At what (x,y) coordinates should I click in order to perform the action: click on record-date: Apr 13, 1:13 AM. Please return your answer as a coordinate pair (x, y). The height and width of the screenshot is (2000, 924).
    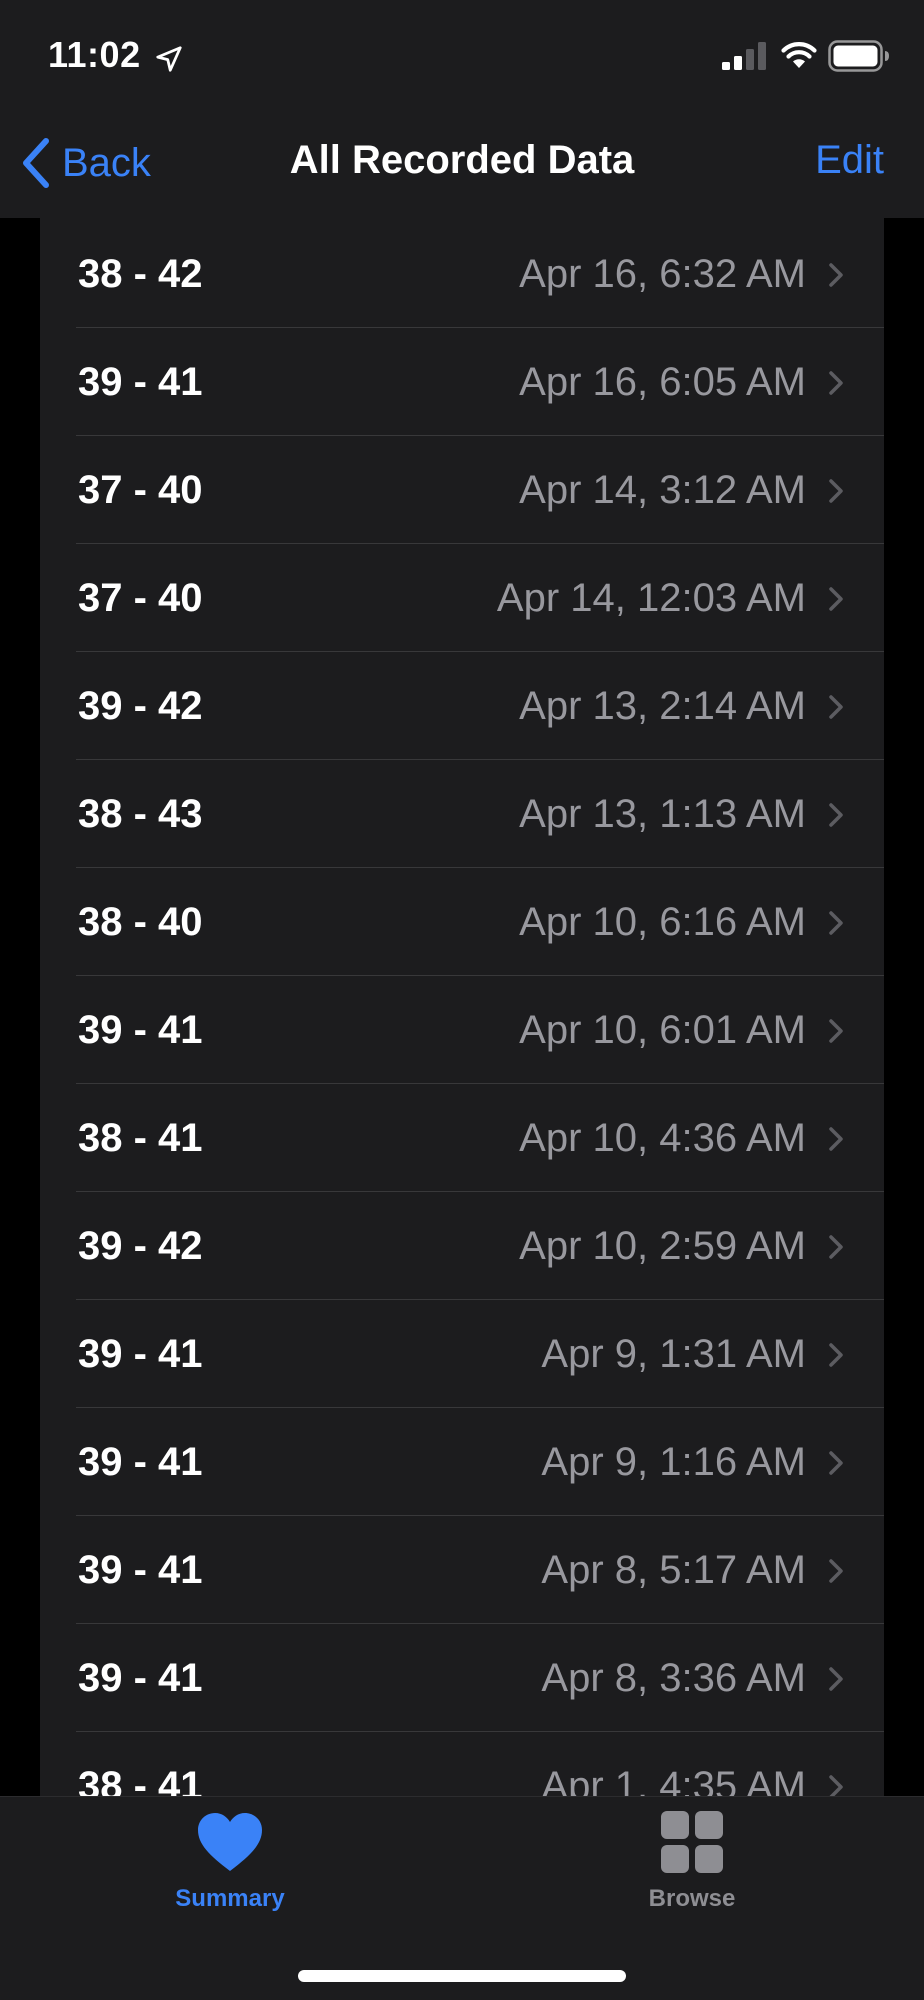
    Looking at the image, I should click on (662, 814).